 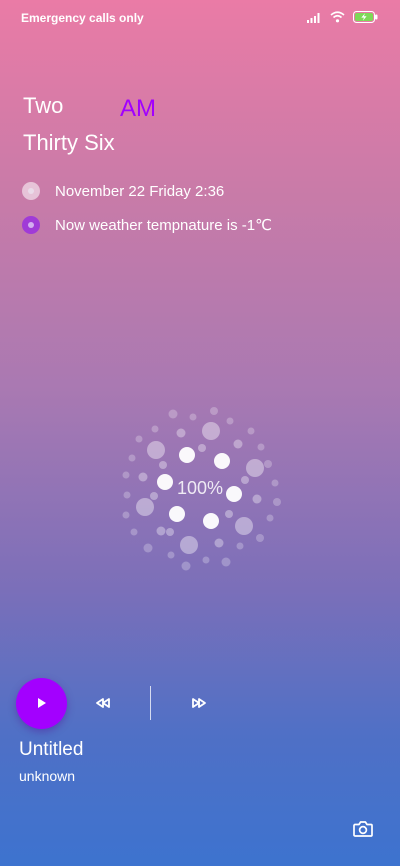 I want to click on battery-charging-icon, so click(x=365, y=19).